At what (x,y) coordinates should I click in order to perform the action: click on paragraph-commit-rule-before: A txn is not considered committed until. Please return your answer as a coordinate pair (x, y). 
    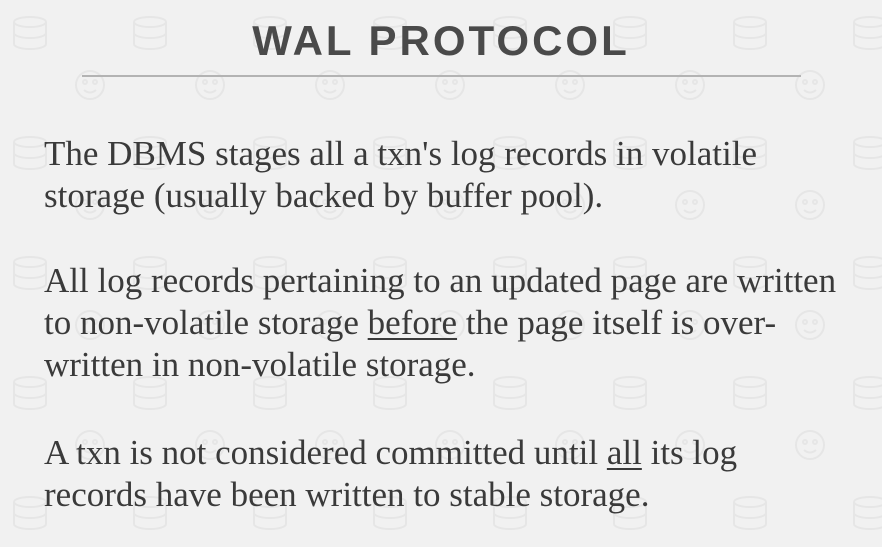
    Looking at the image, I should click on (325, 452).